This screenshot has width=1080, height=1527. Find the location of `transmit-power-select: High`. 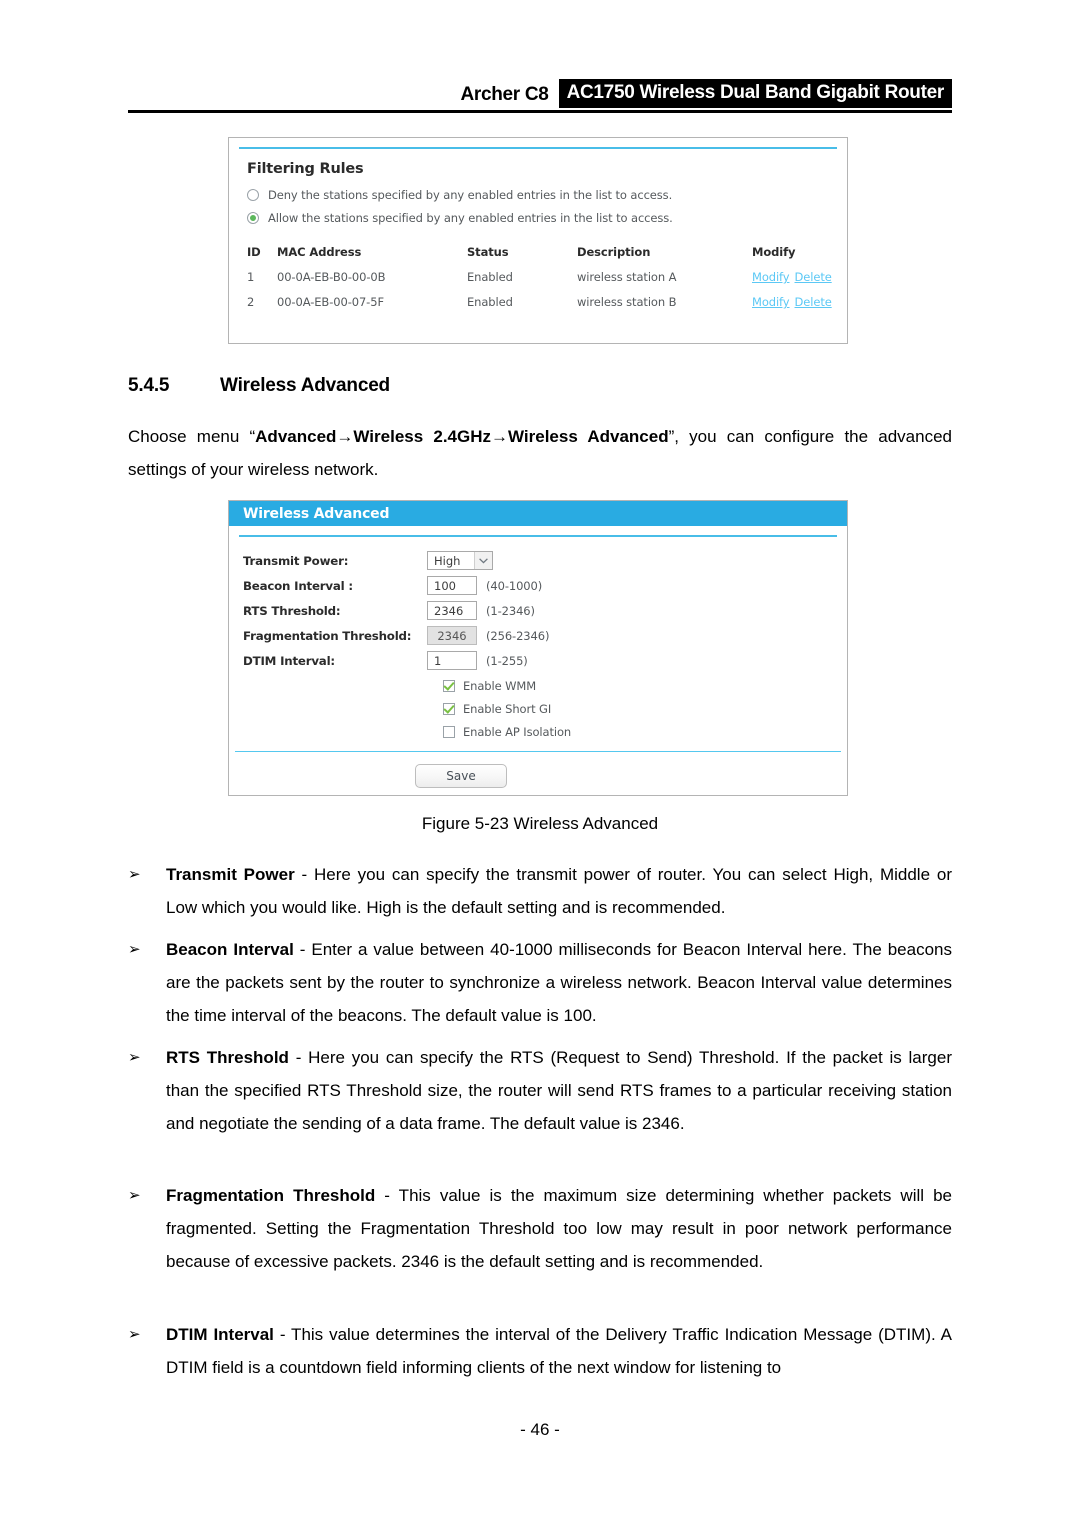

transmit-power-select: High is located at coordinates (460, 560).